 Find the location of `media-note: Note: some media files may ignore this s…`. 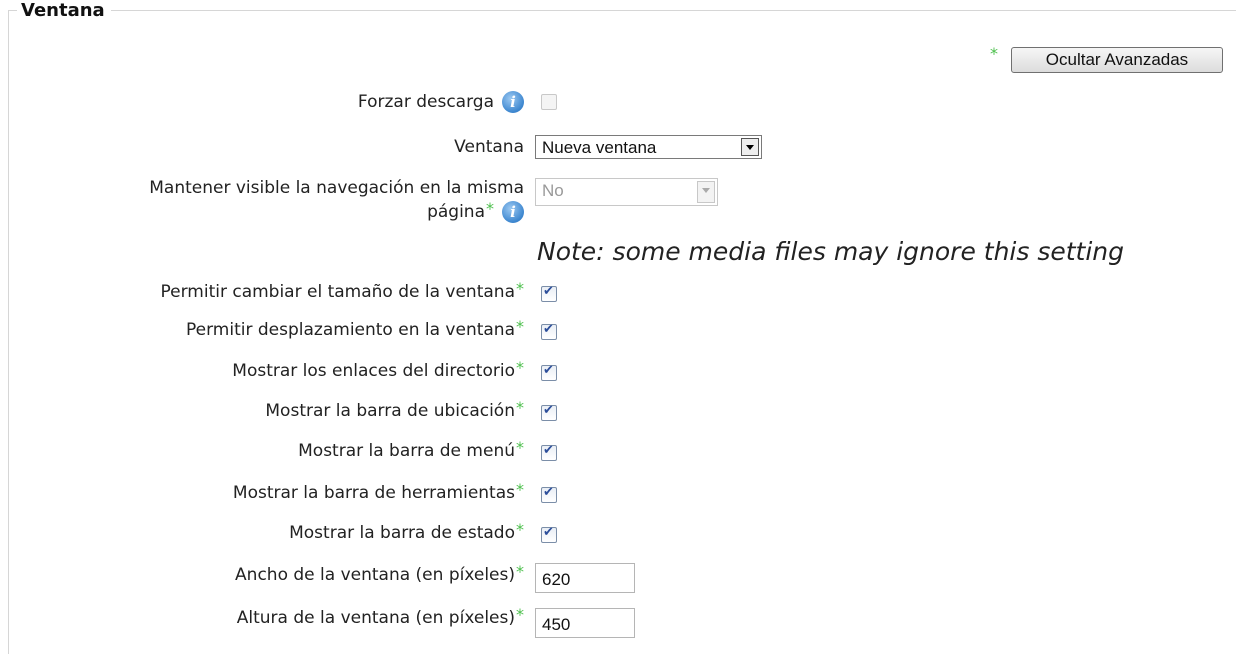

media-note: Note: some media files may ignore this s… is located at coordinates (831, 251).